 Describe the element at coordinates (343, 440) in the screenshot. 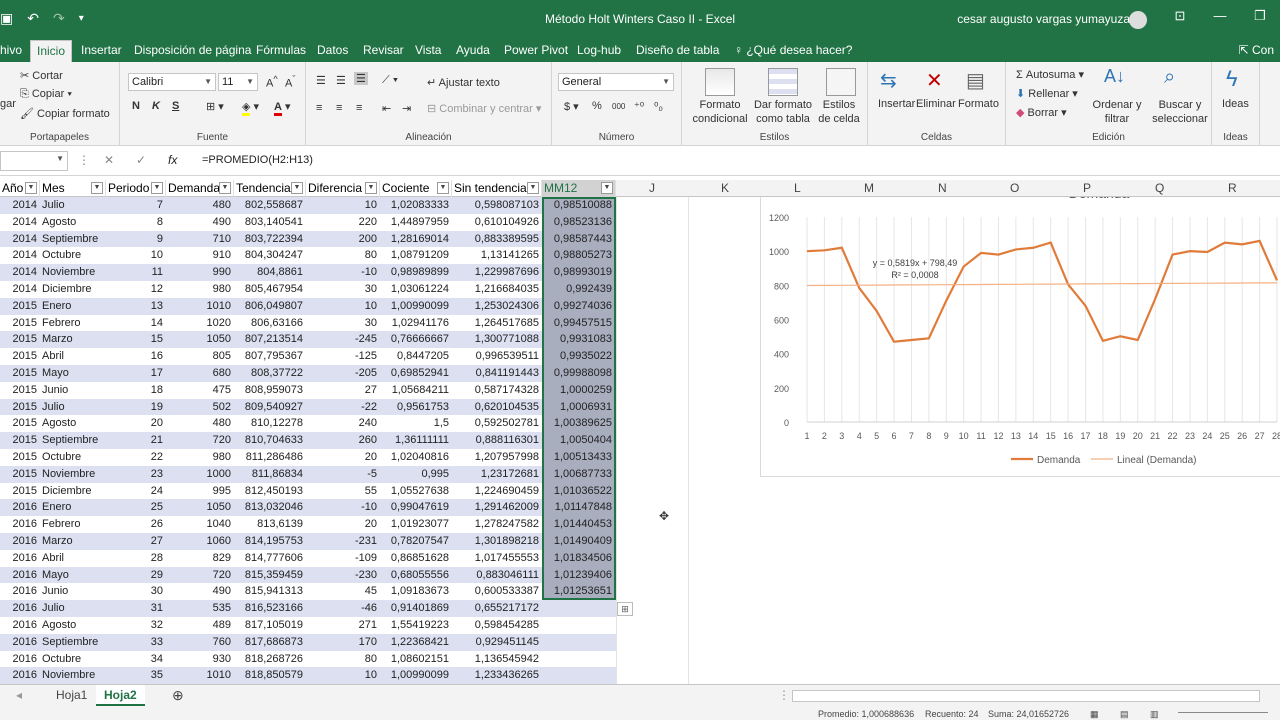

I see `cell-diferencia: 260` at that location.